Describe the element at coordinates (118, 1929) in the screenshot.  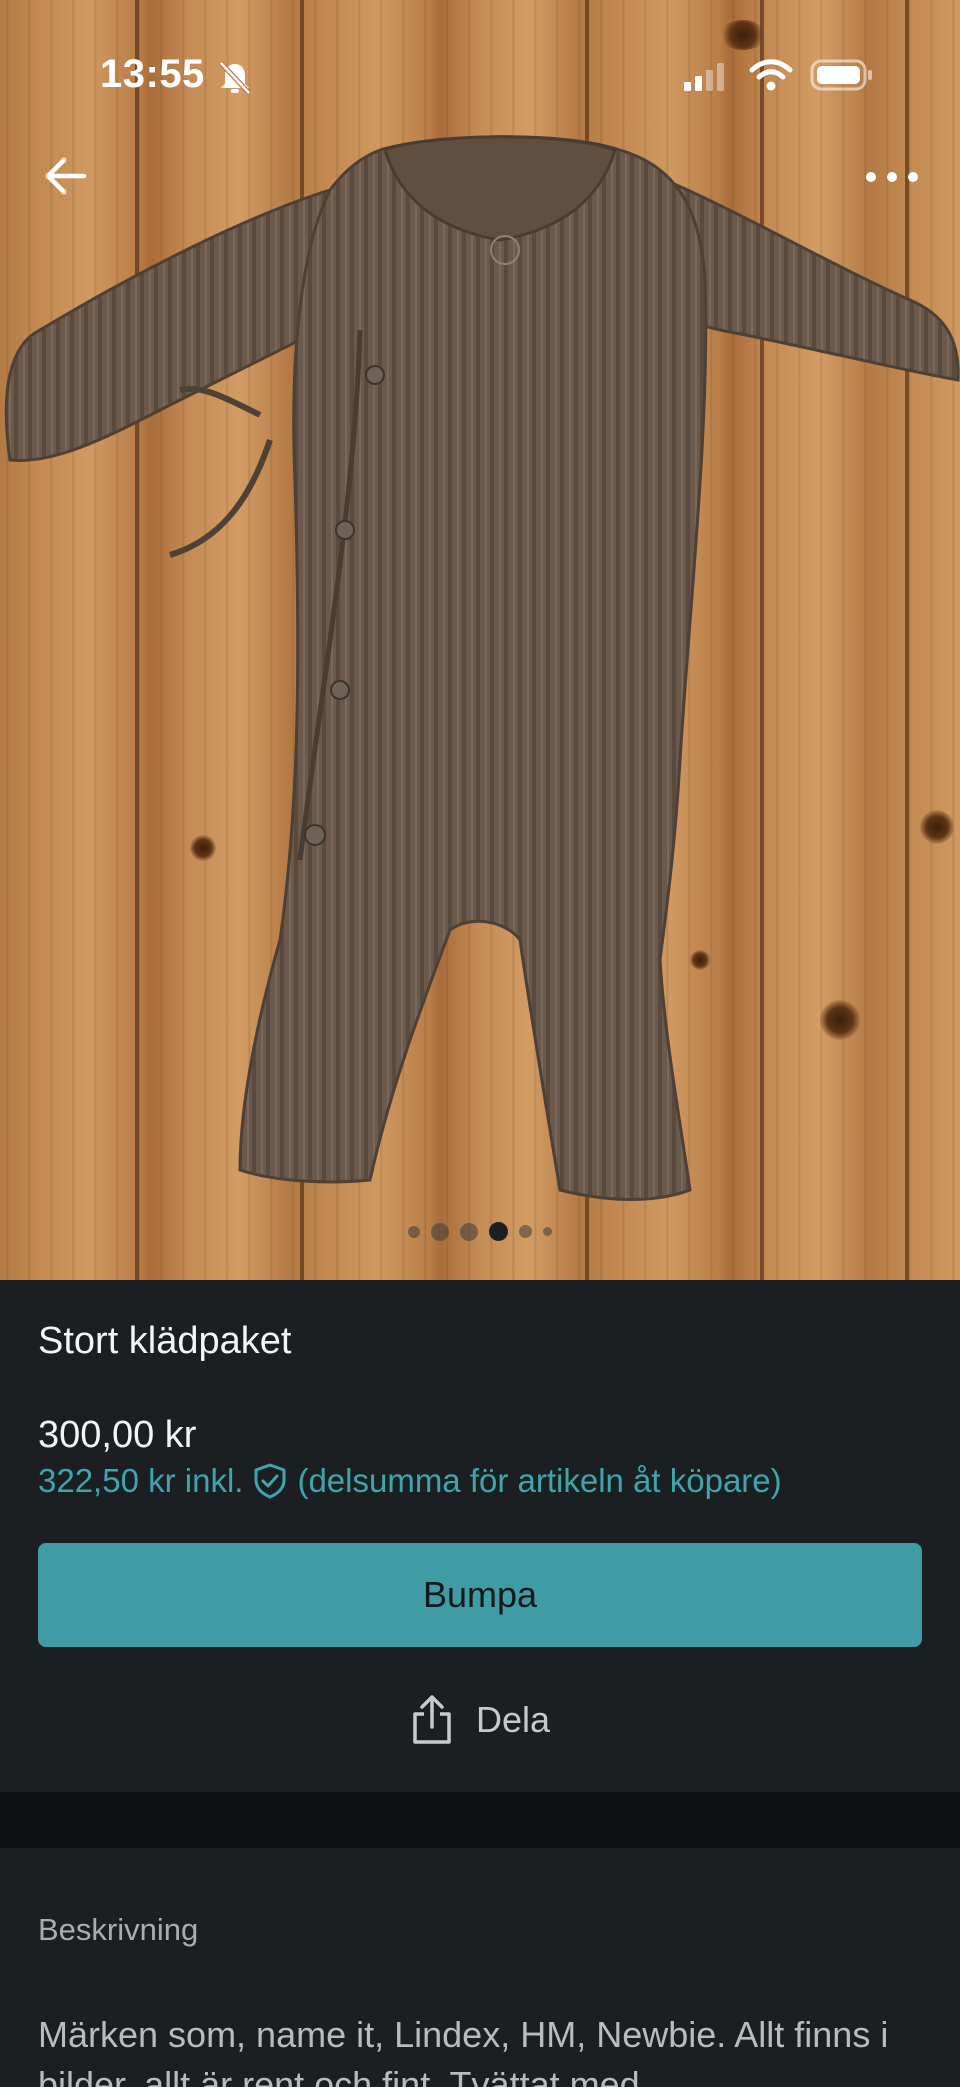
I see `description-label: Beskrivning` at that location.